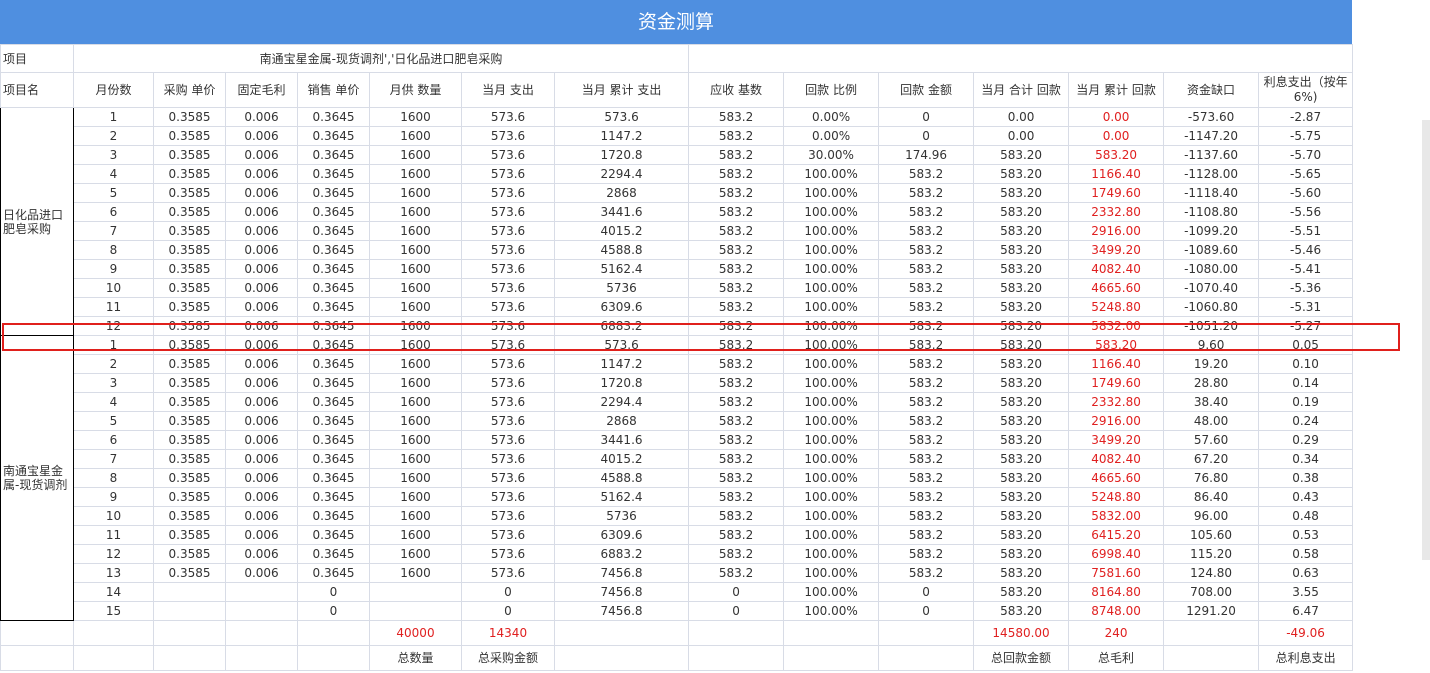 This screenshot has height=673, width=1430. I want to click on table-cell: -573.60, so click(1211, 117).